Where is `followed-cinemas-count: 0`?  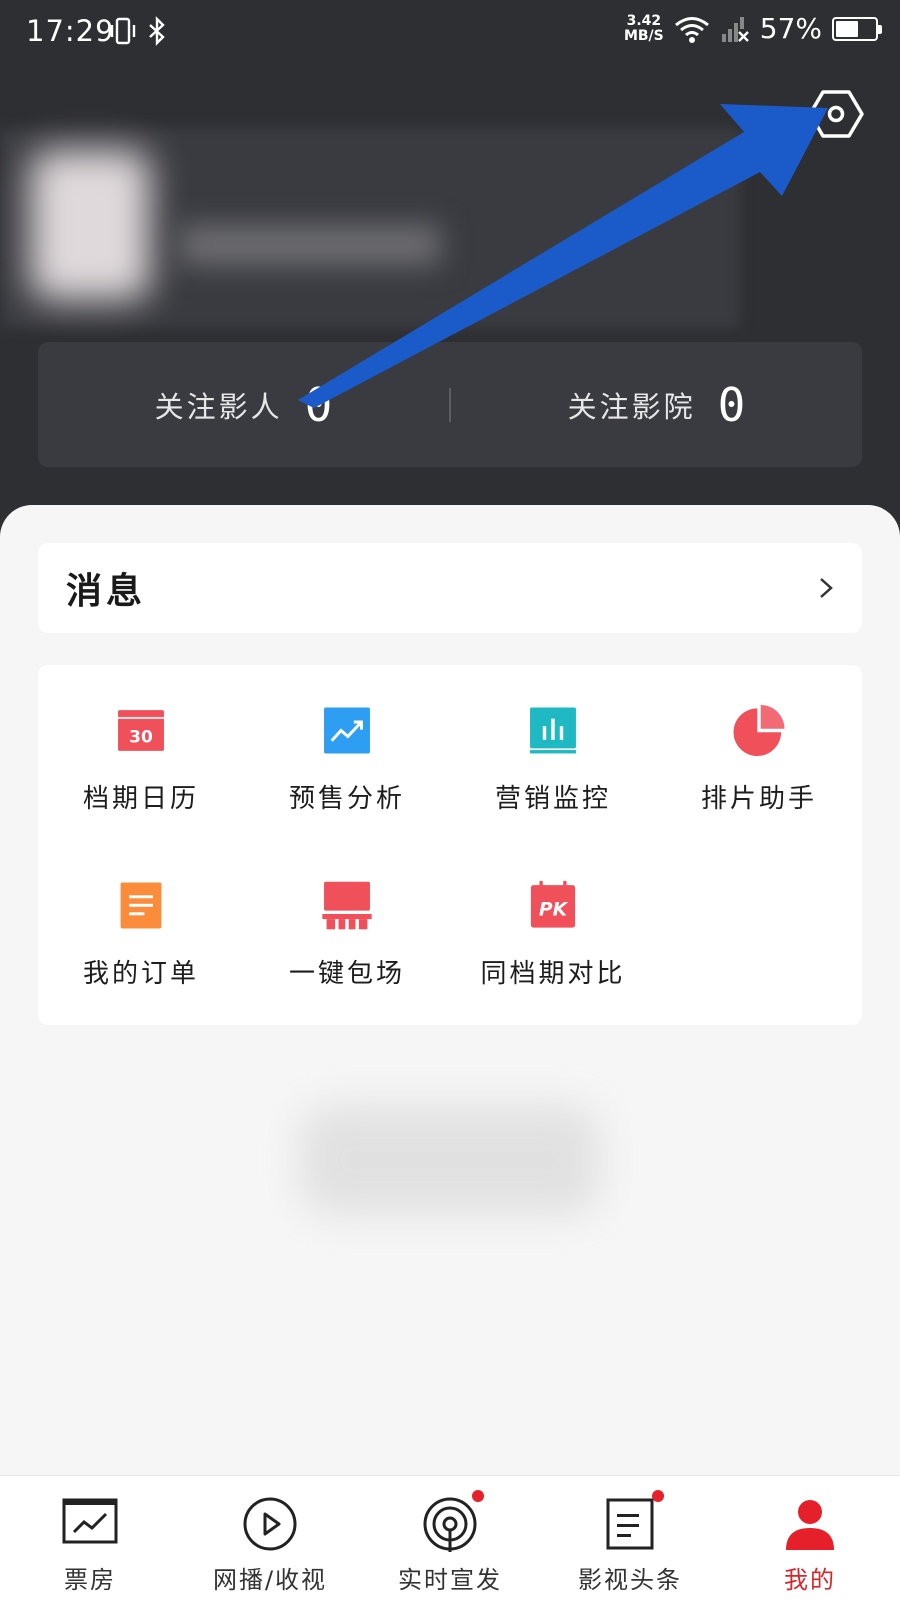 followed-cinemas-count: 0 is located at coordinates (731, 404).